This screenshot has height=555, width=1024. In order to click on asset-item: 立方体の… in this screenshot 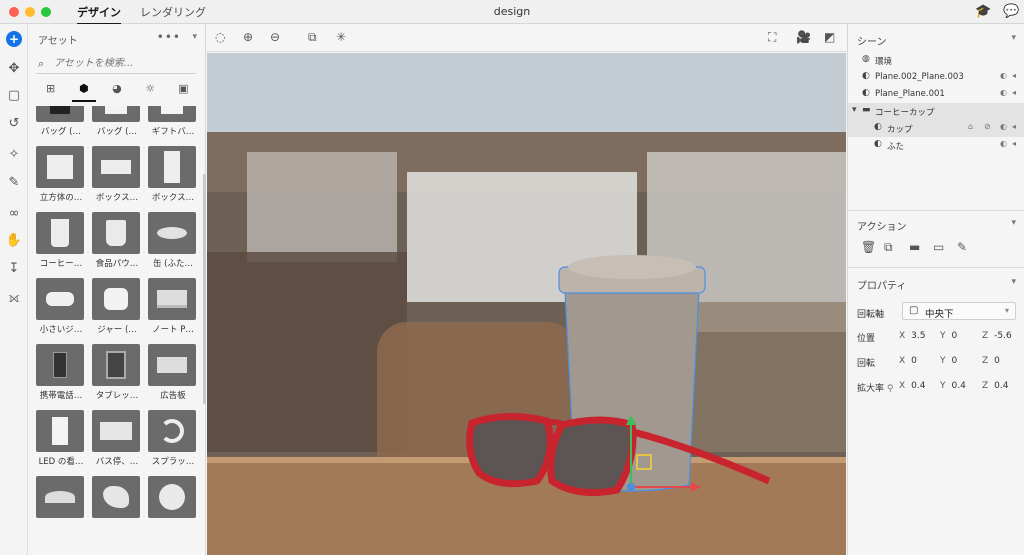, I will do `click(60, 175)`.